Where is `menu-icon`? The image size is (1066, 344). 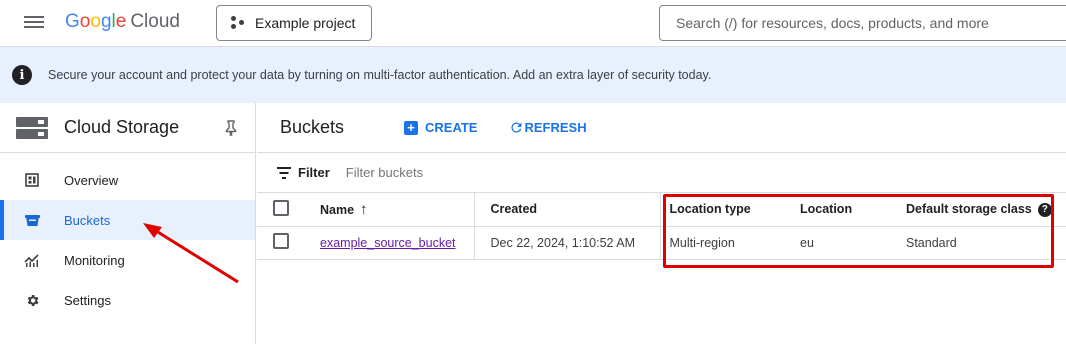
menu-icon is located at coordinates (34, 23).